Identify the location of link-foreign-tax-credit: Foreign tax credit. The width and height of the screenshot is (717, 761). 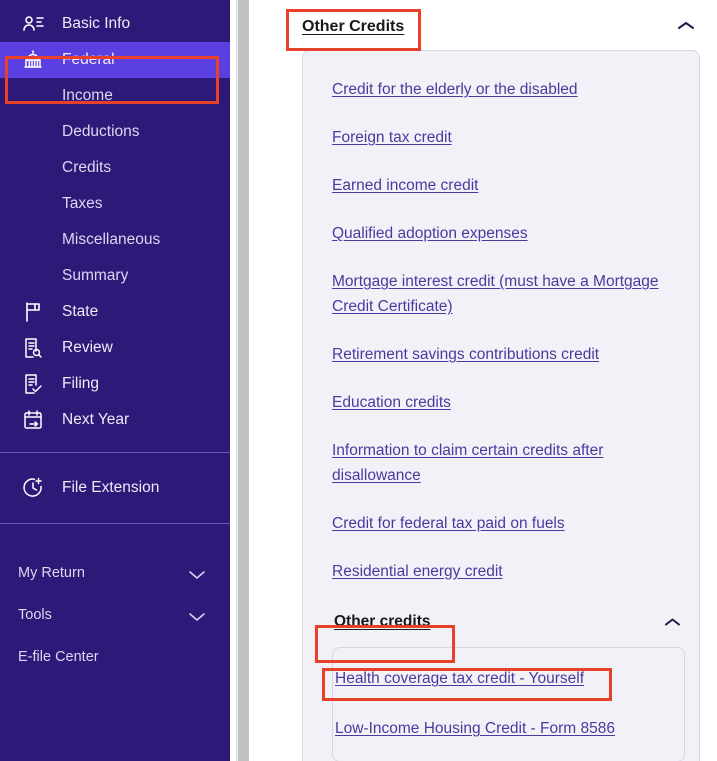
(501, 137).